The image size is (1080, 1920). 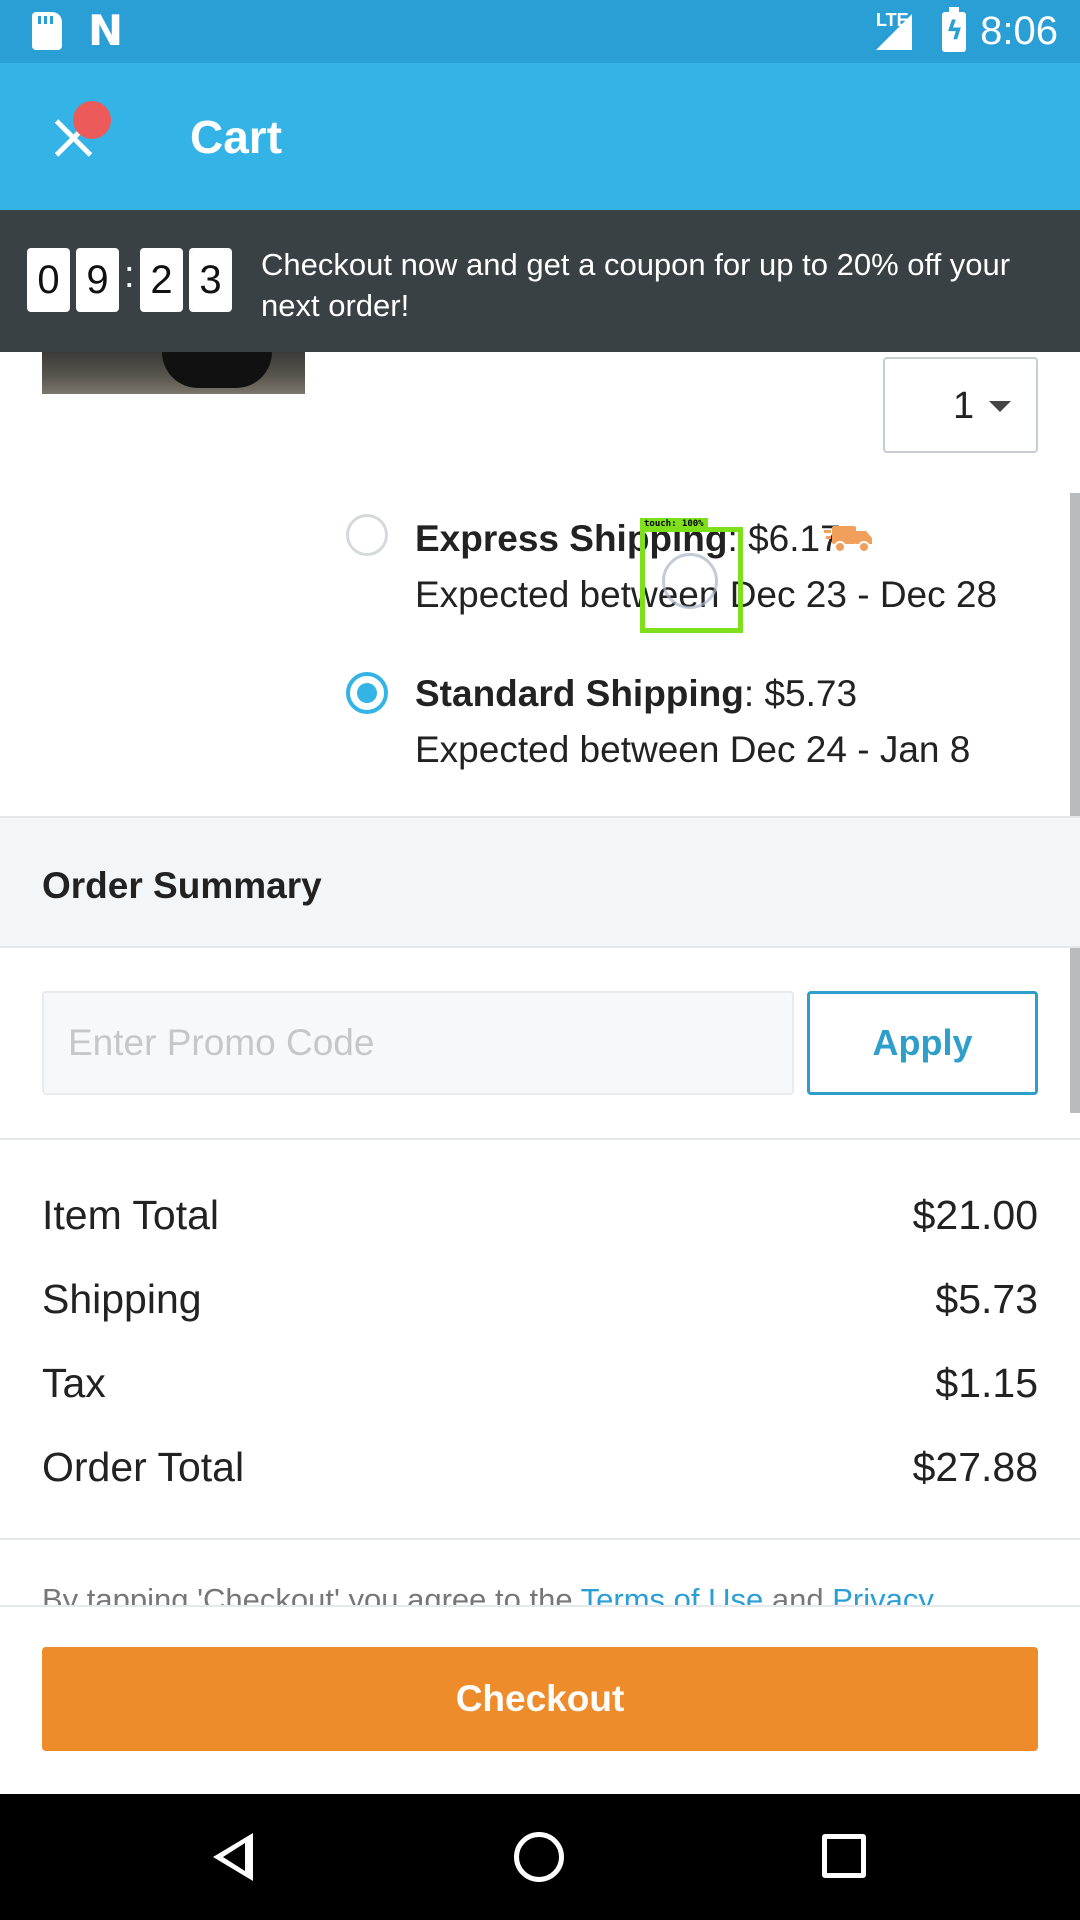 I want to click on touch-ripple, so click(x=690, y=581).